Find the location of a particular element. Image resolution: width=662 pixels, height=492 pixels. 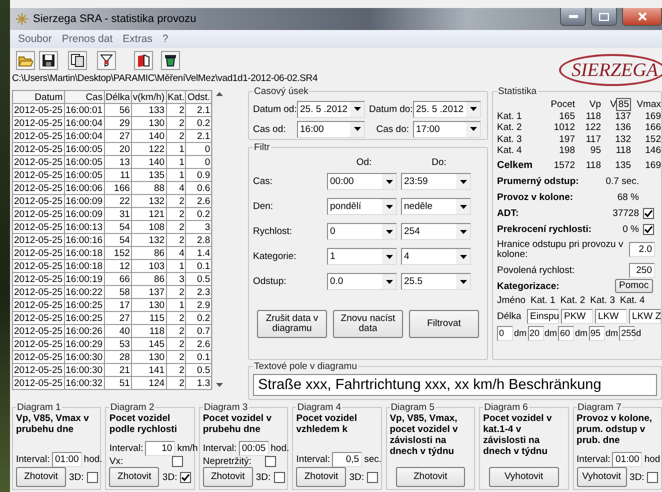

action-button: Filtrovat is located at coordinates (444, 324).